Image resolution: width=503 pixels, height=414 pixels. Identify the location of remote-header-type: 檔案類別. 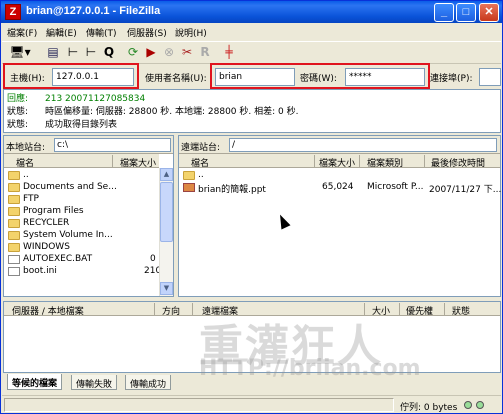
(385, 162).